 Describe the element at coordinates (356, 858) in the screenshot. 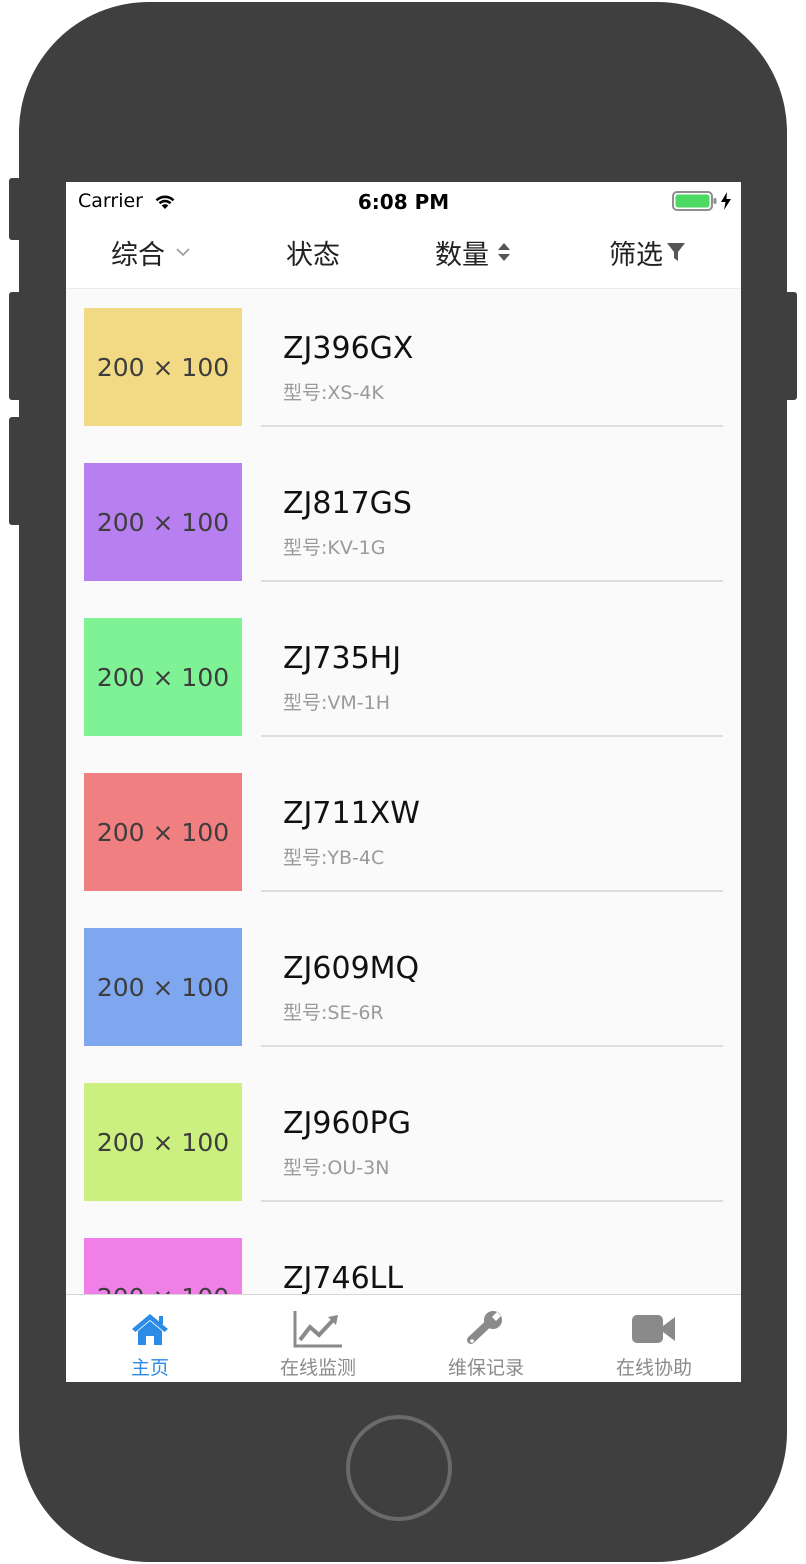

I see `model-value: YB-4C` at that location.